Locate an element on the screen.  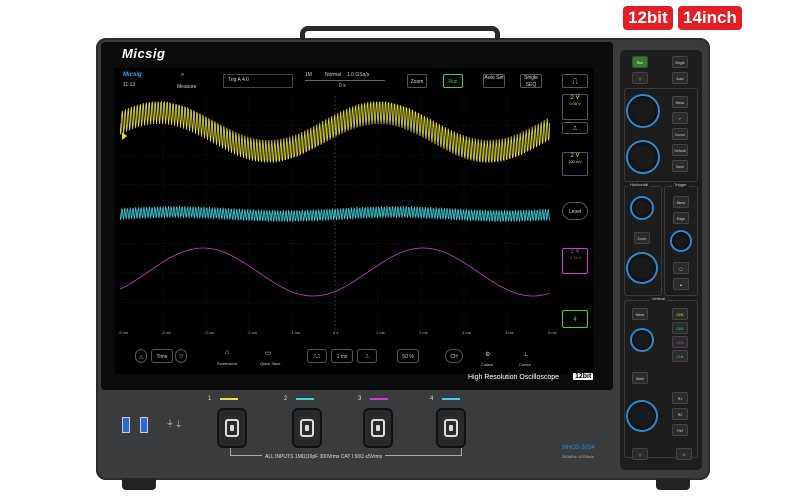
ch3-bnc-port is located at coordinates (378, 428).